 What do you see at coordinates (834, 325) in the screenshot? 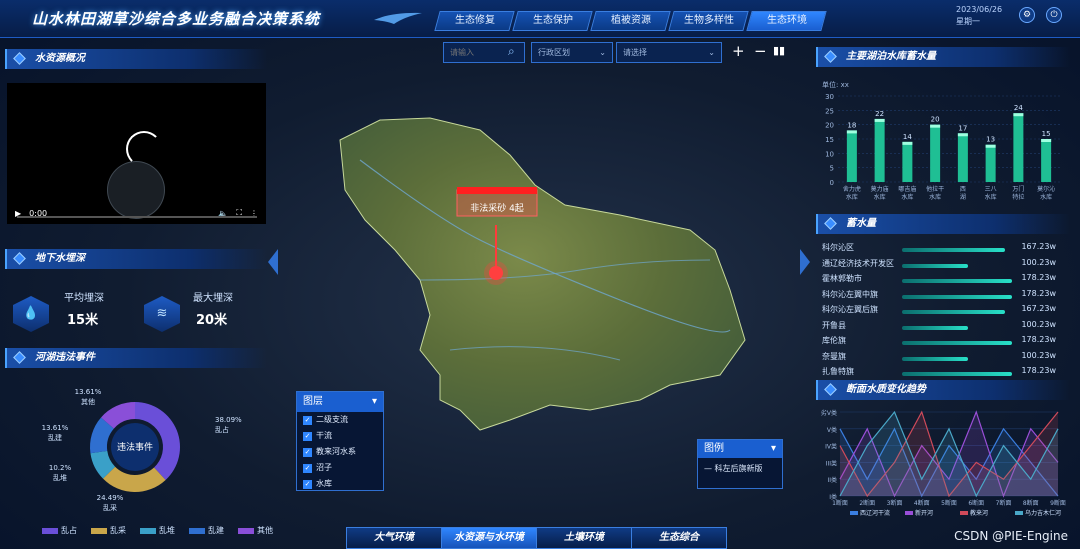
I see `ranking-name: 开鲁县` at bounding box center [834, 325].